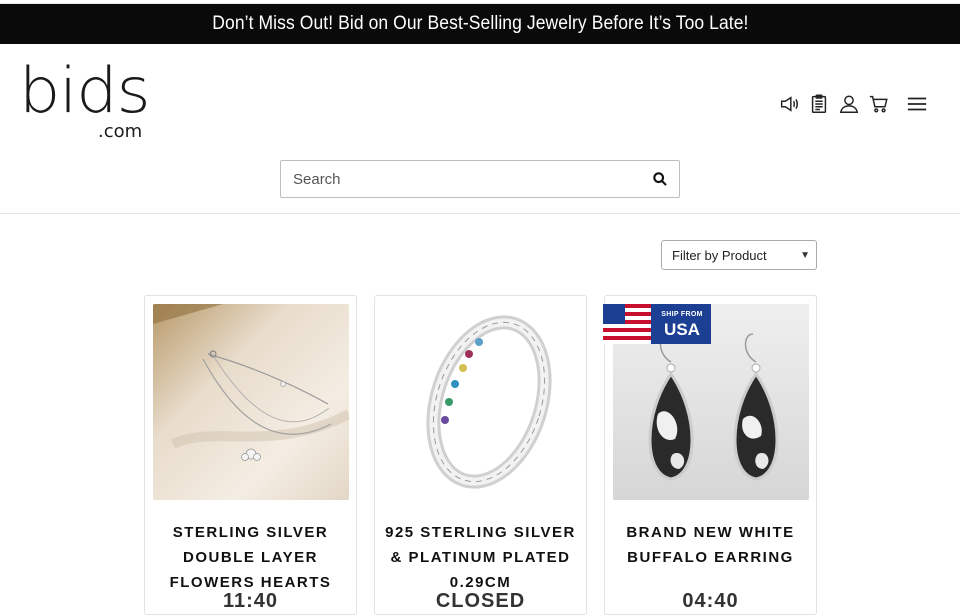 The height and width of the screenshot is (615, 960). What do you see at coordinates (879, 104) in the screenshot?
I see `cart-icon` at bounding box center [879, 104].